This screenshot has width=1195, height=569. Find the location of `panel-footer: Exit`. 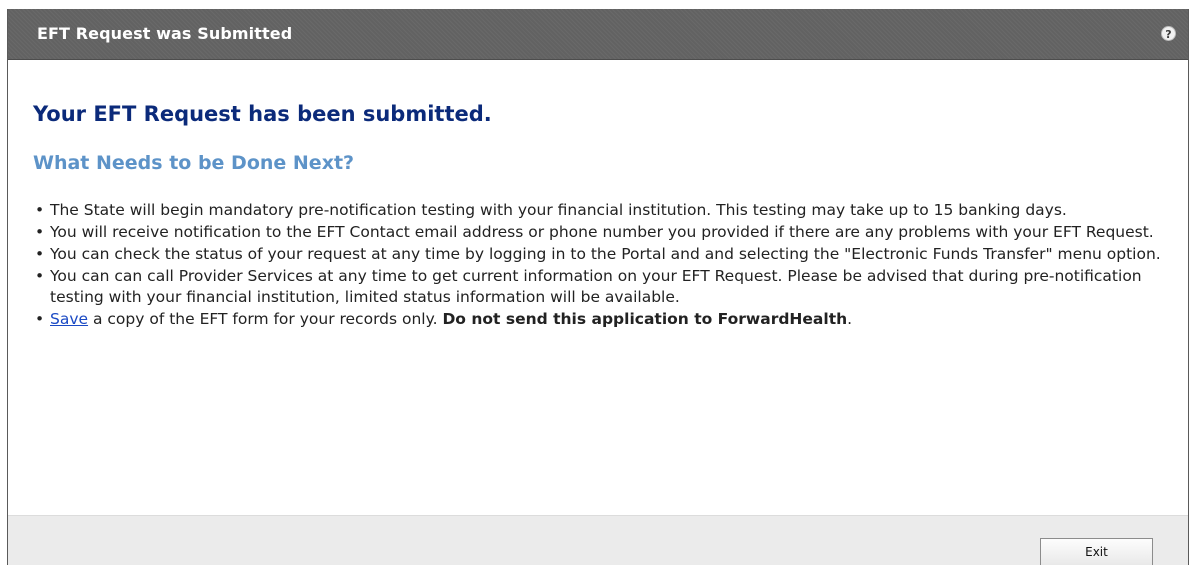

panel-footer: Exit is located at coordinates (598, 540).